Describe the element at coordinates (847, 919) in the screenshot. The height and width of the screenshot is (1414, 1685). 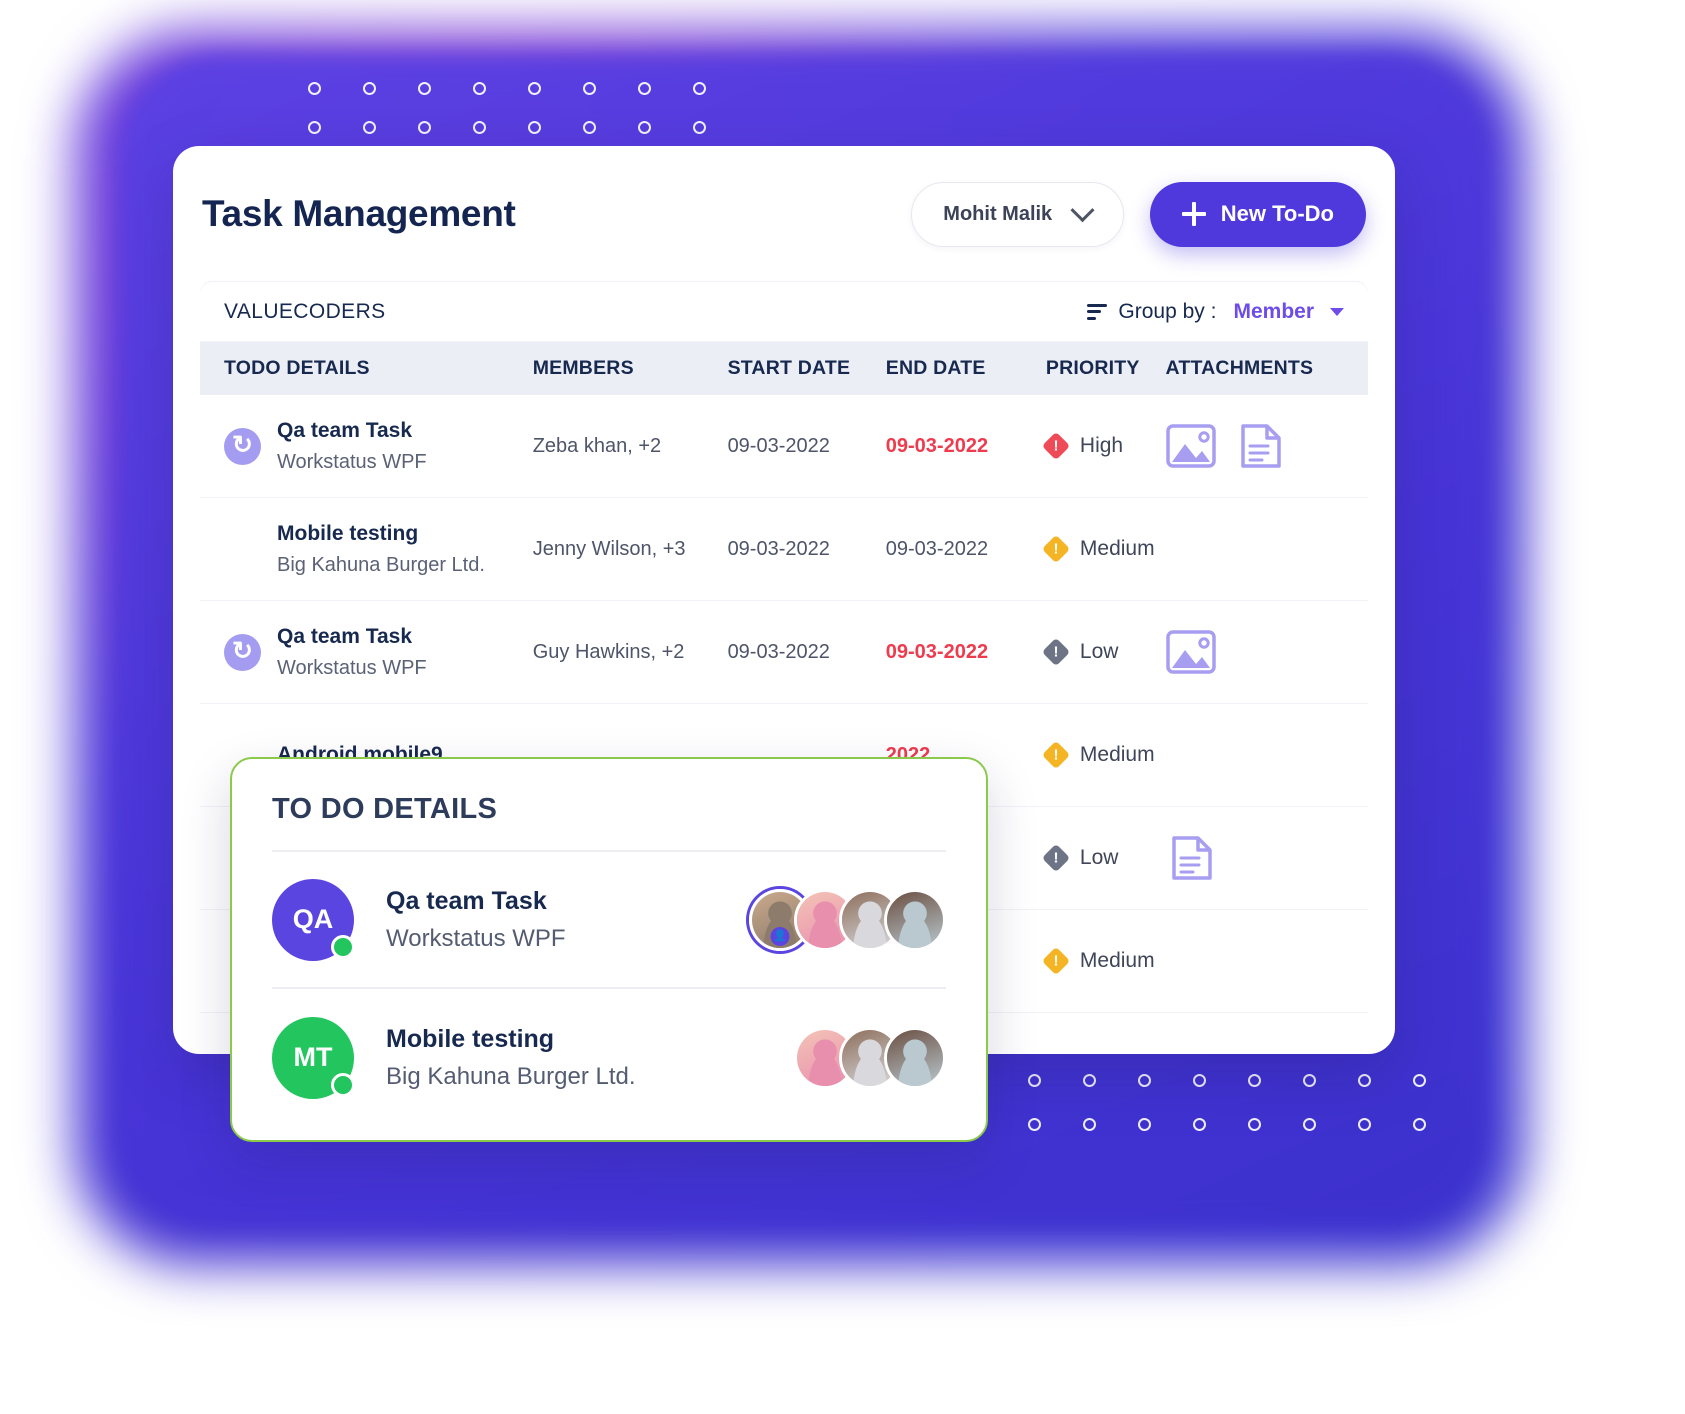
I see `avatar-stack: 👤` at that location.